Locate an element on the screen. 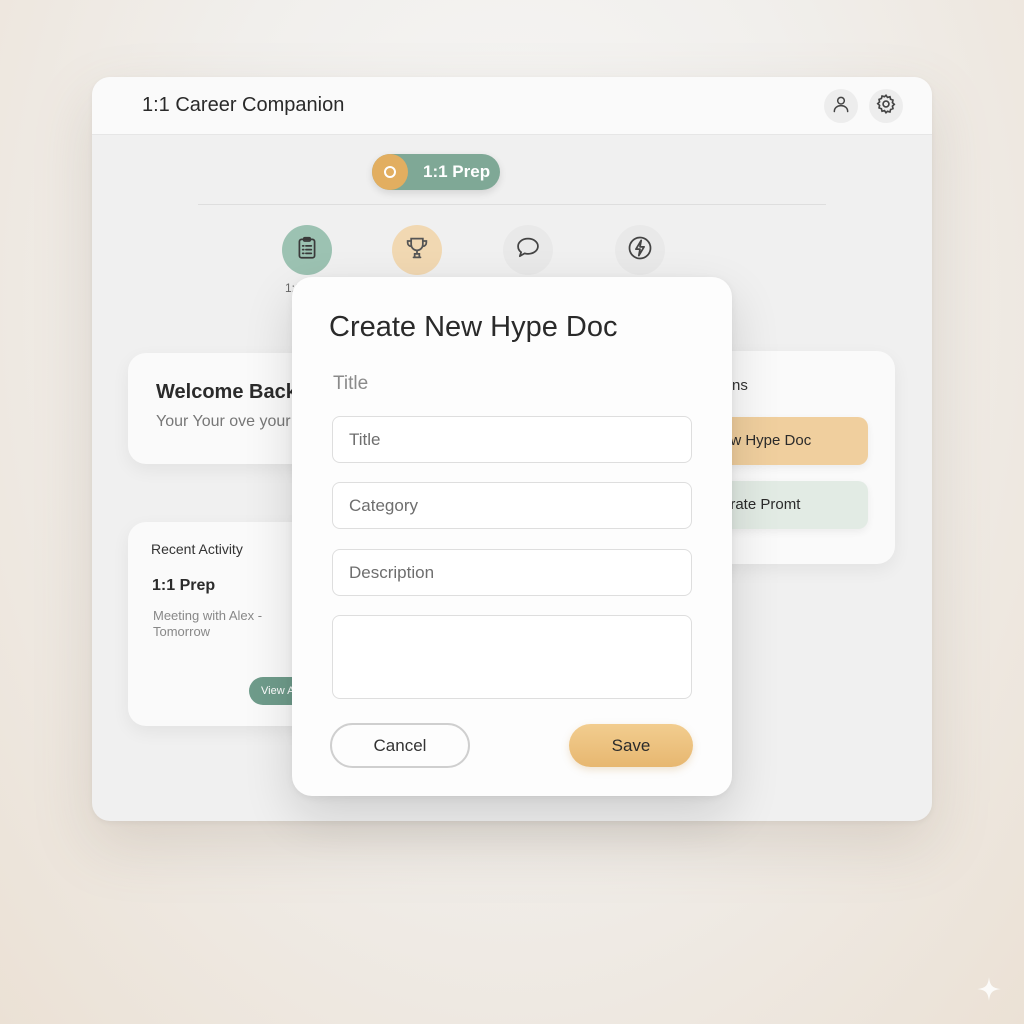 The height and width of the screenshot is (1024, 1024). toggle-label: 1:1 Prep is located at coordinates (457, 171).